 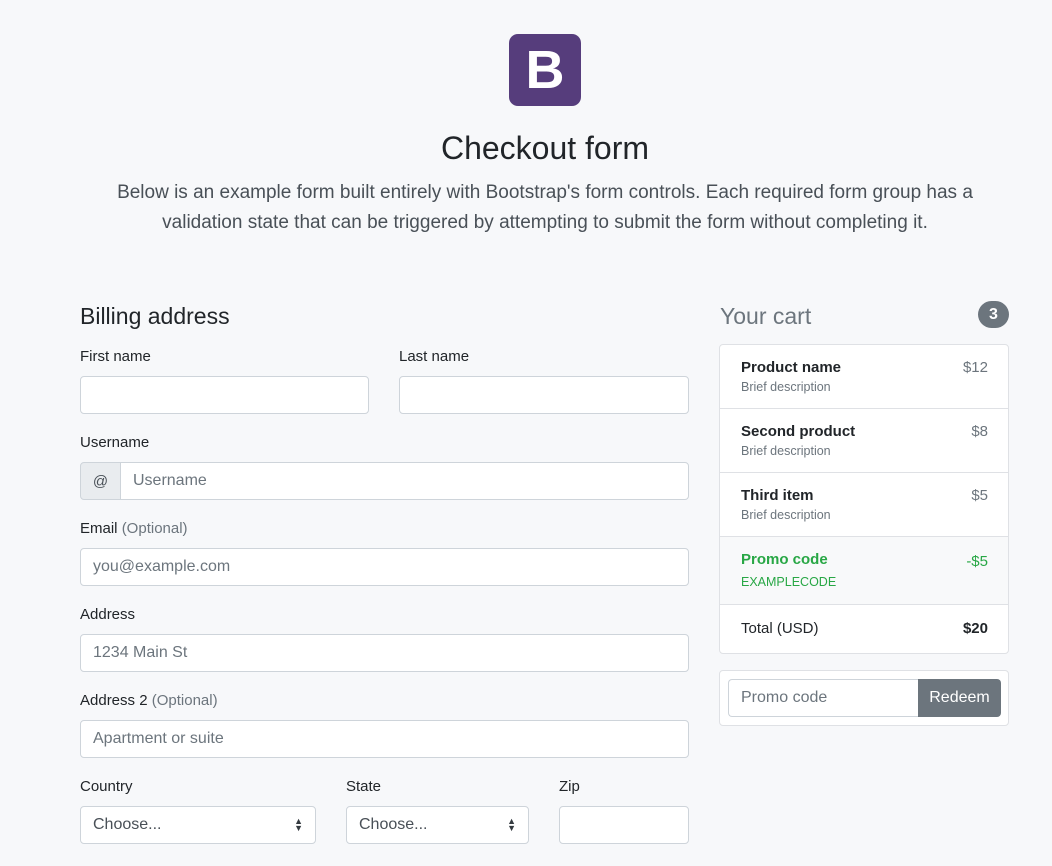 I want to click on promo-row: Promo code EXAMPLECODE -$5, so click(x=864, y=571).